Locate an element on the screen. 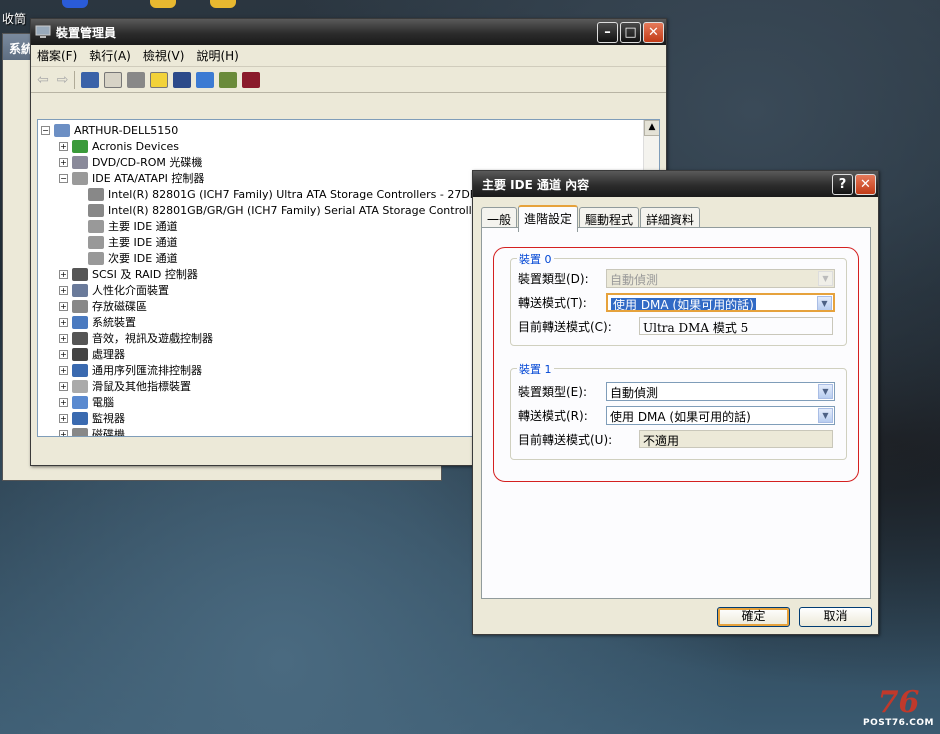  minimize-button: – is located at coordinates (607, 32).